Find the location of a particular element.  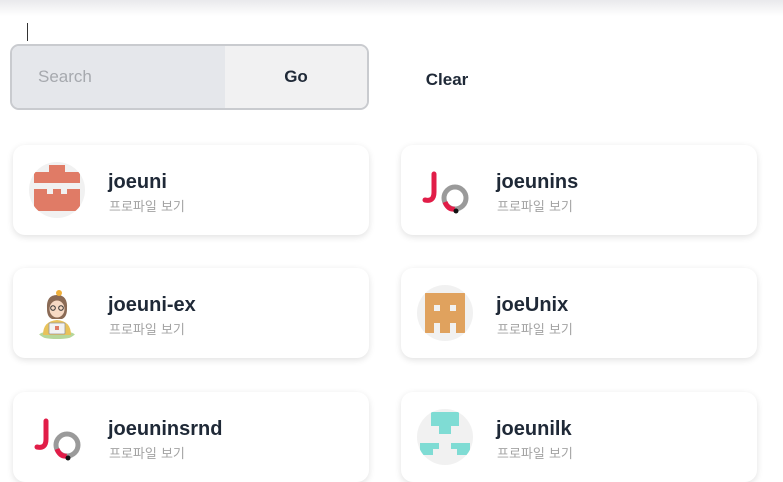

username: joeuni is located at coordinates (137, 182).